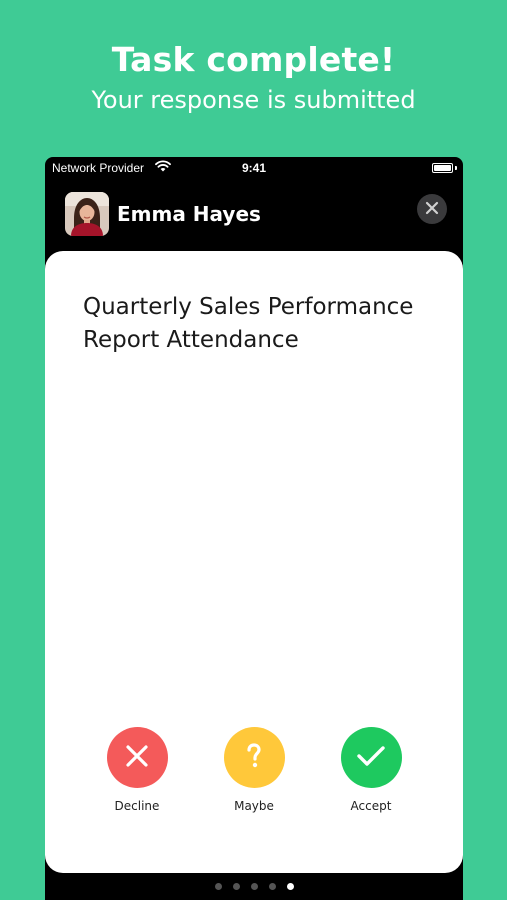  I want to click on close-button, so click(432, 209).